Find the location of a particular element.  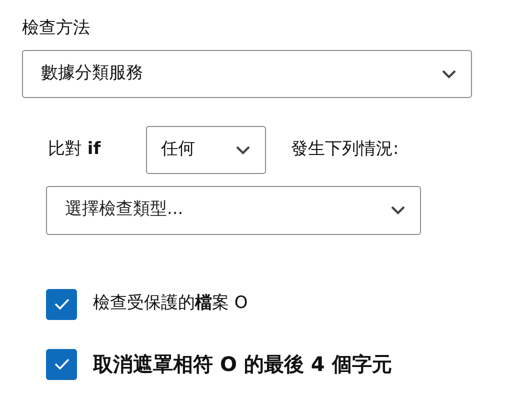

dropdown: 數據分類服務 is located at coordinates (247, 74).